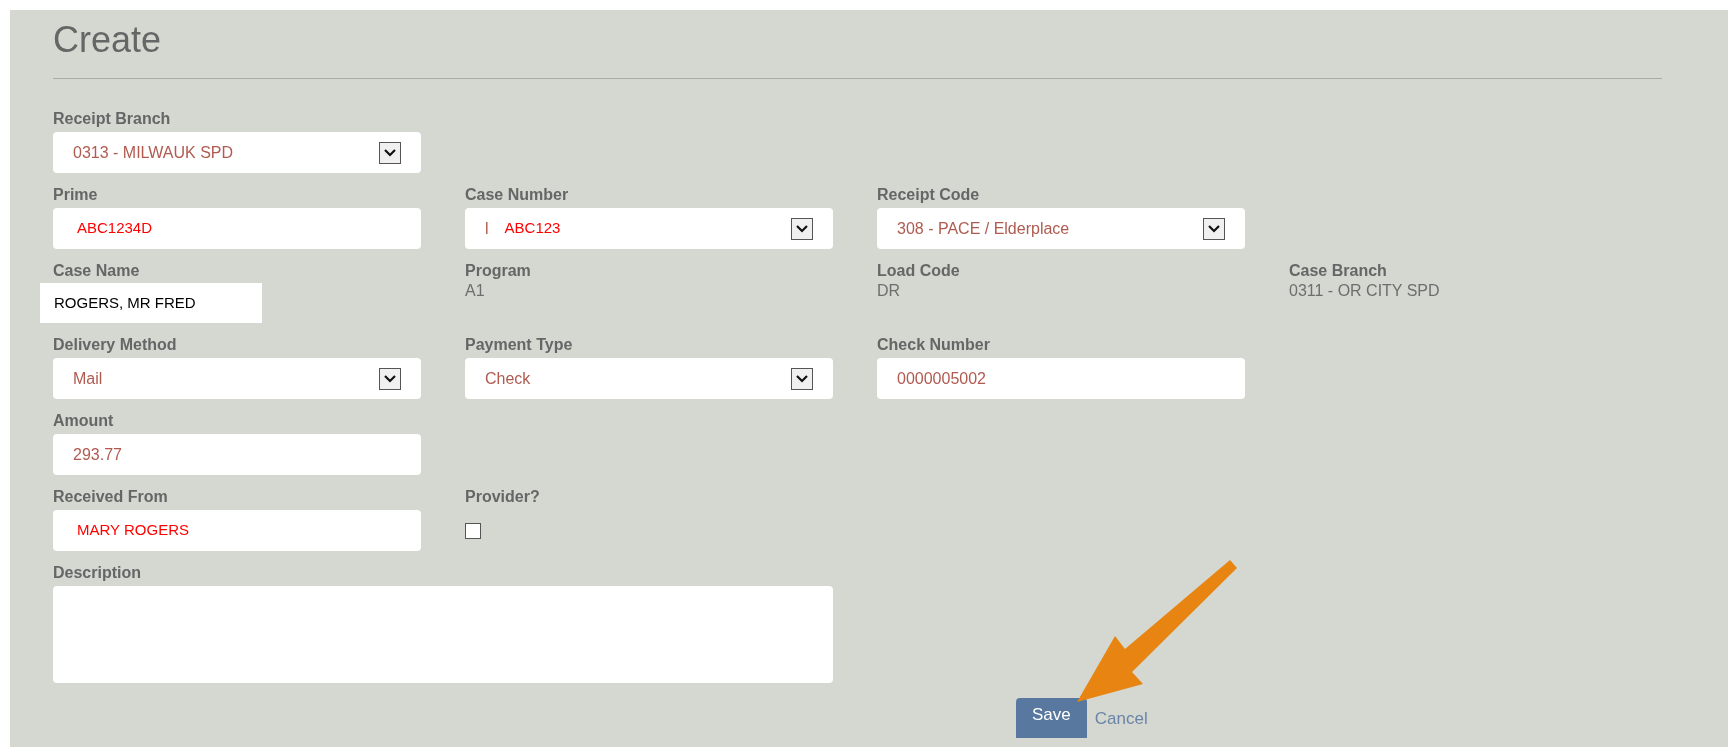 The height and width of the screenshot is (747, 1728). I want to click on description-field, so click(443, 634).